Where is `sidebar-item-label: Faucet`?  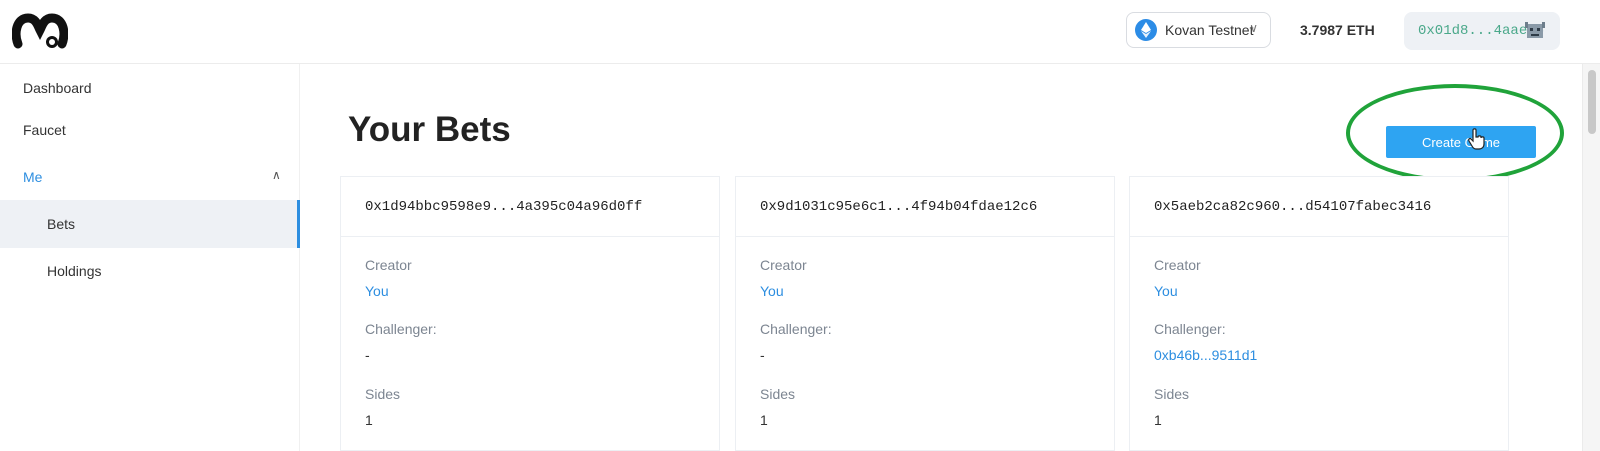
sidebar-item-label: Faucet is located at coordinates (44, 130).